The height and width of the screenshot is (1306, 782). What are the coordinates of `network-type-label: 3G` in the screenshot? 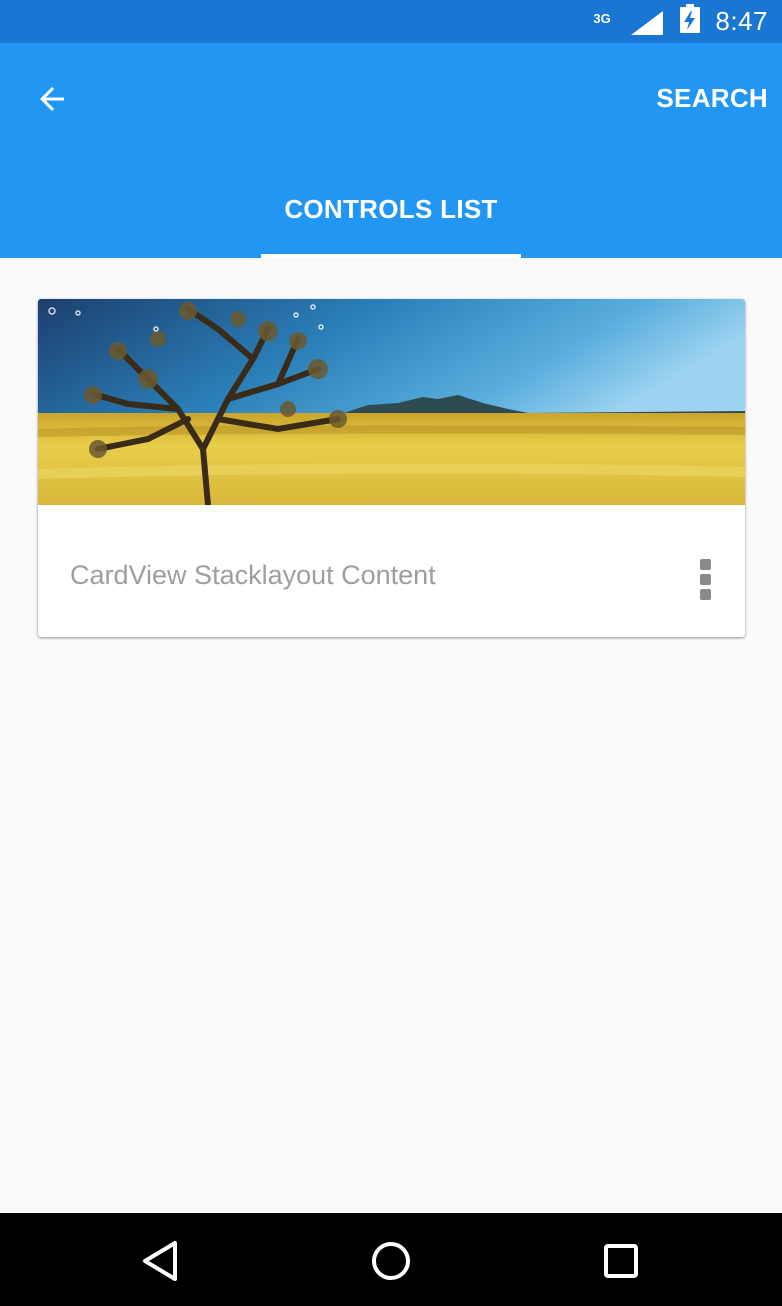 It's located at (602, 18).